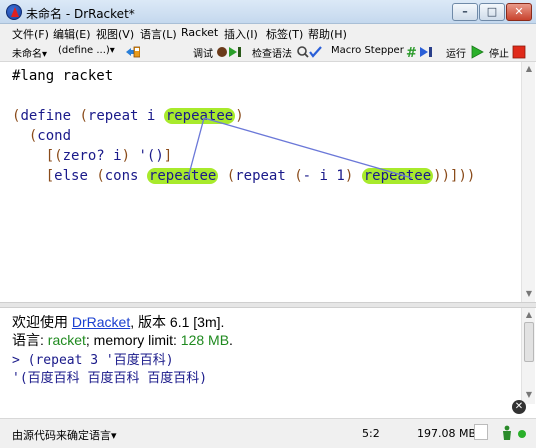  Describe the element at coordinates (93, 360) in the screenshot. I see `repl-input: > (repeat 3 '百度百科)` at that location.